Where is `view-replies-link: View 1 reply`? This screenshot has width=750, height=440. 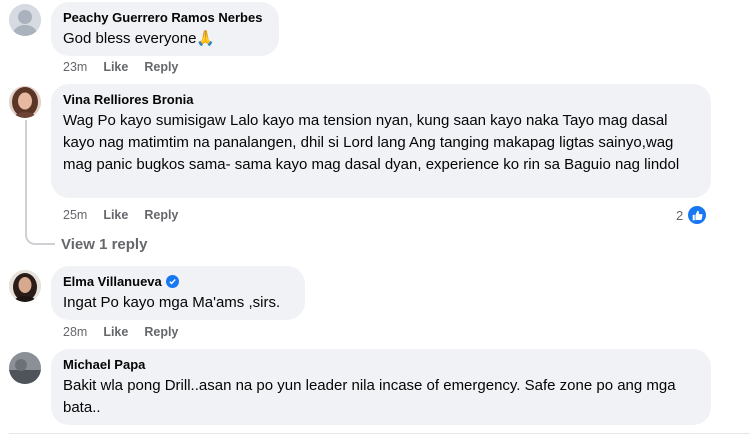
view-replies-link: View 1 reply is located at coordinates (104, 244).